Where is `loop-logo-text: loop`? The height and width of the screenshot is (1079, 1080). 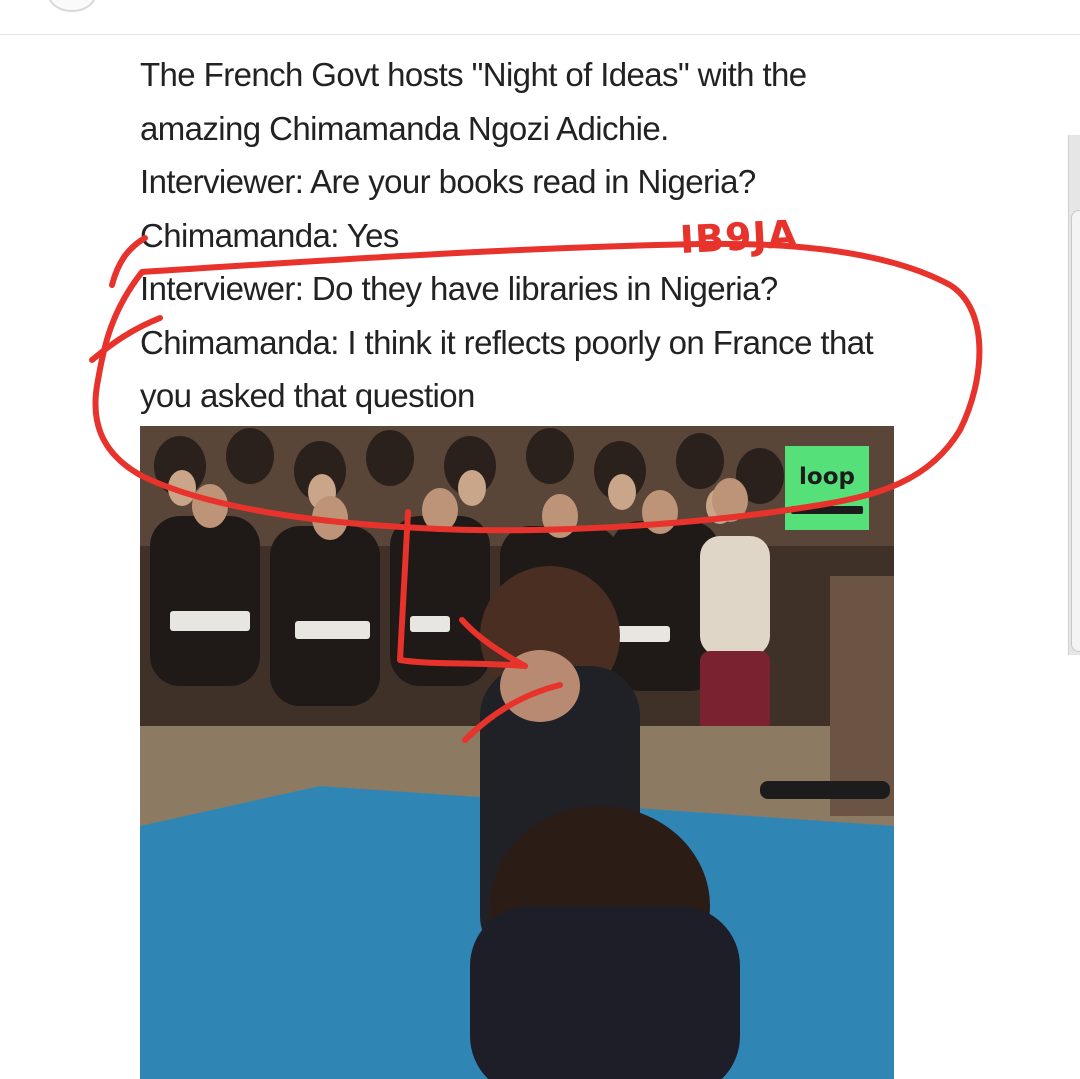
loop-logo-text: loop is located at coordinates (827, 477).